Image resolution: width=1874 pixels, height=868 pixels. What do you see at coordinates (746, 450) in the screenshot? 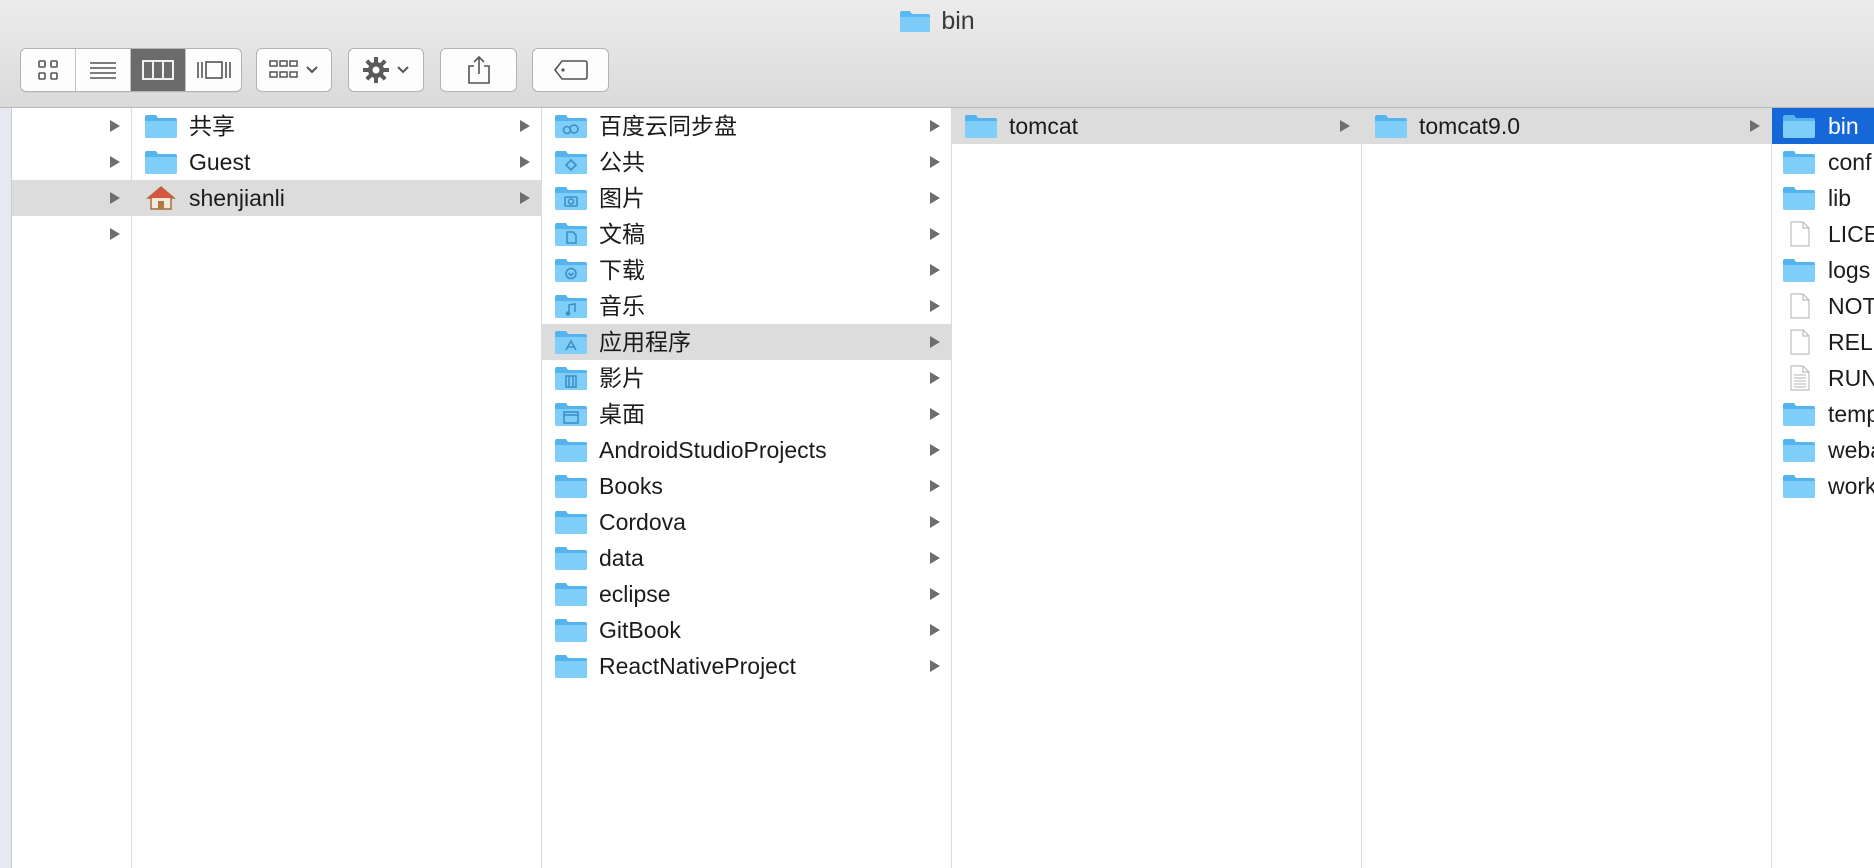
I see `list-item: AndroidStudioProjects` at bounding box center [746, 450].